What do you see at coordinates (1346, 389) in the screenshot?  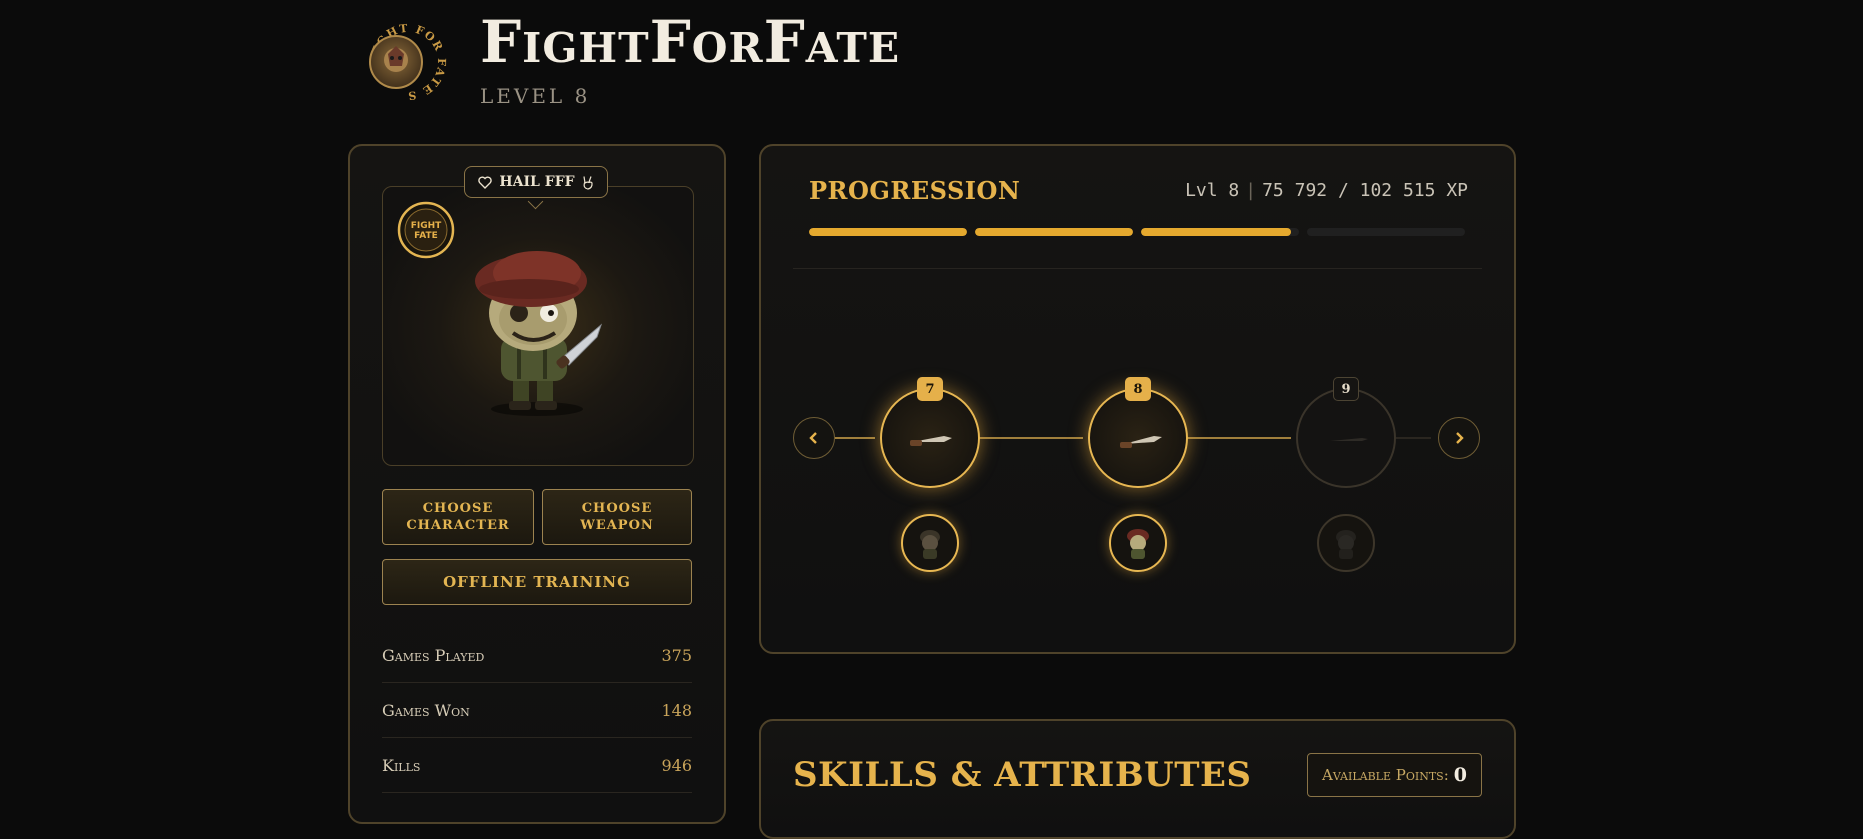 I see `level-number: 9` at bounding box center [1346, 389].